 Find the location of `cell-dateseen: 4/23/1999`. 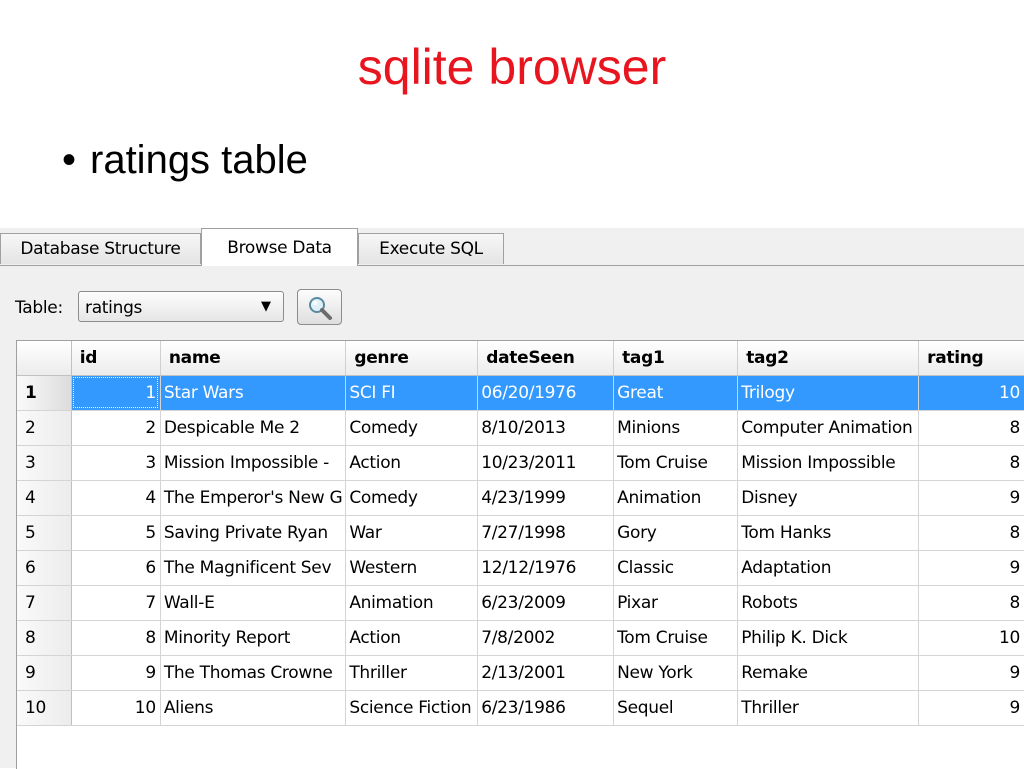

cell-dateseen: 4/23/1999 is located at coordinates (546, 498).